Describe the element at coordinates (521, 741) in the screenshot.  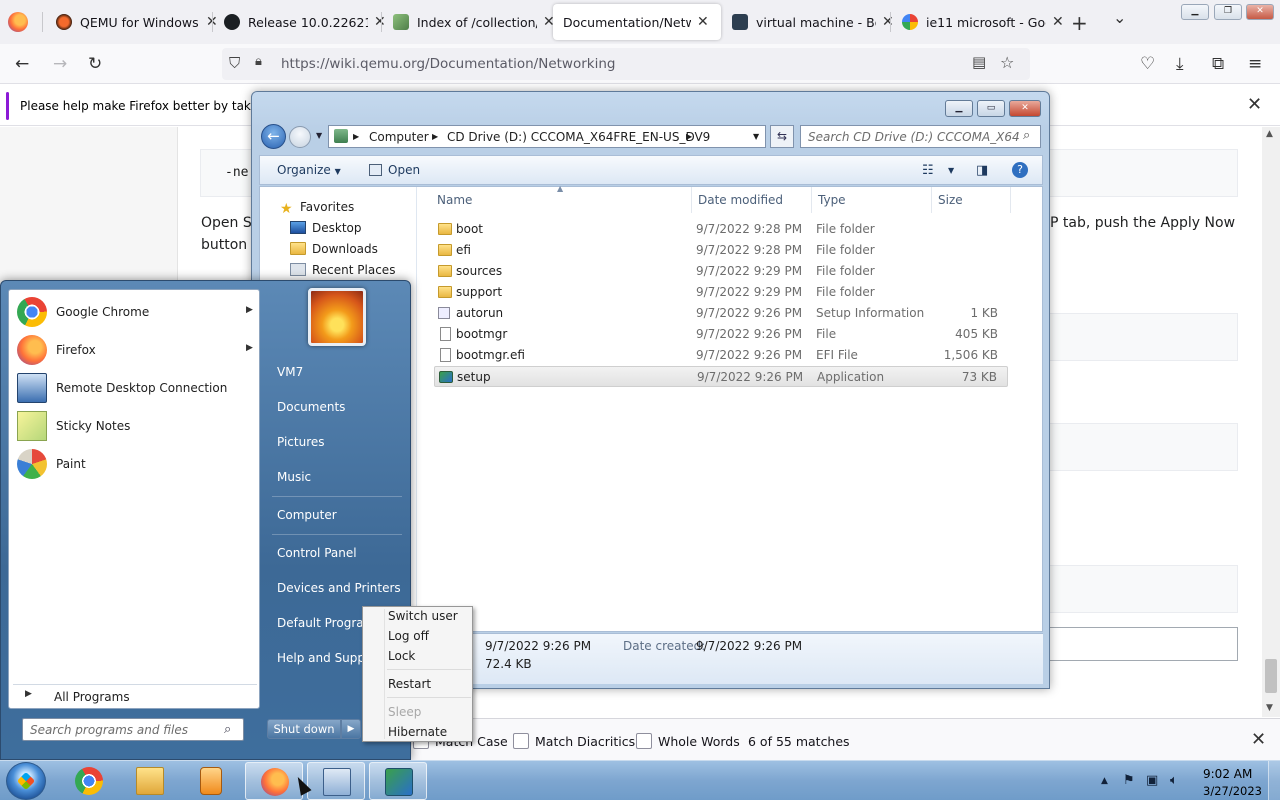
I see `match-diacritics-checkbox` at that location.